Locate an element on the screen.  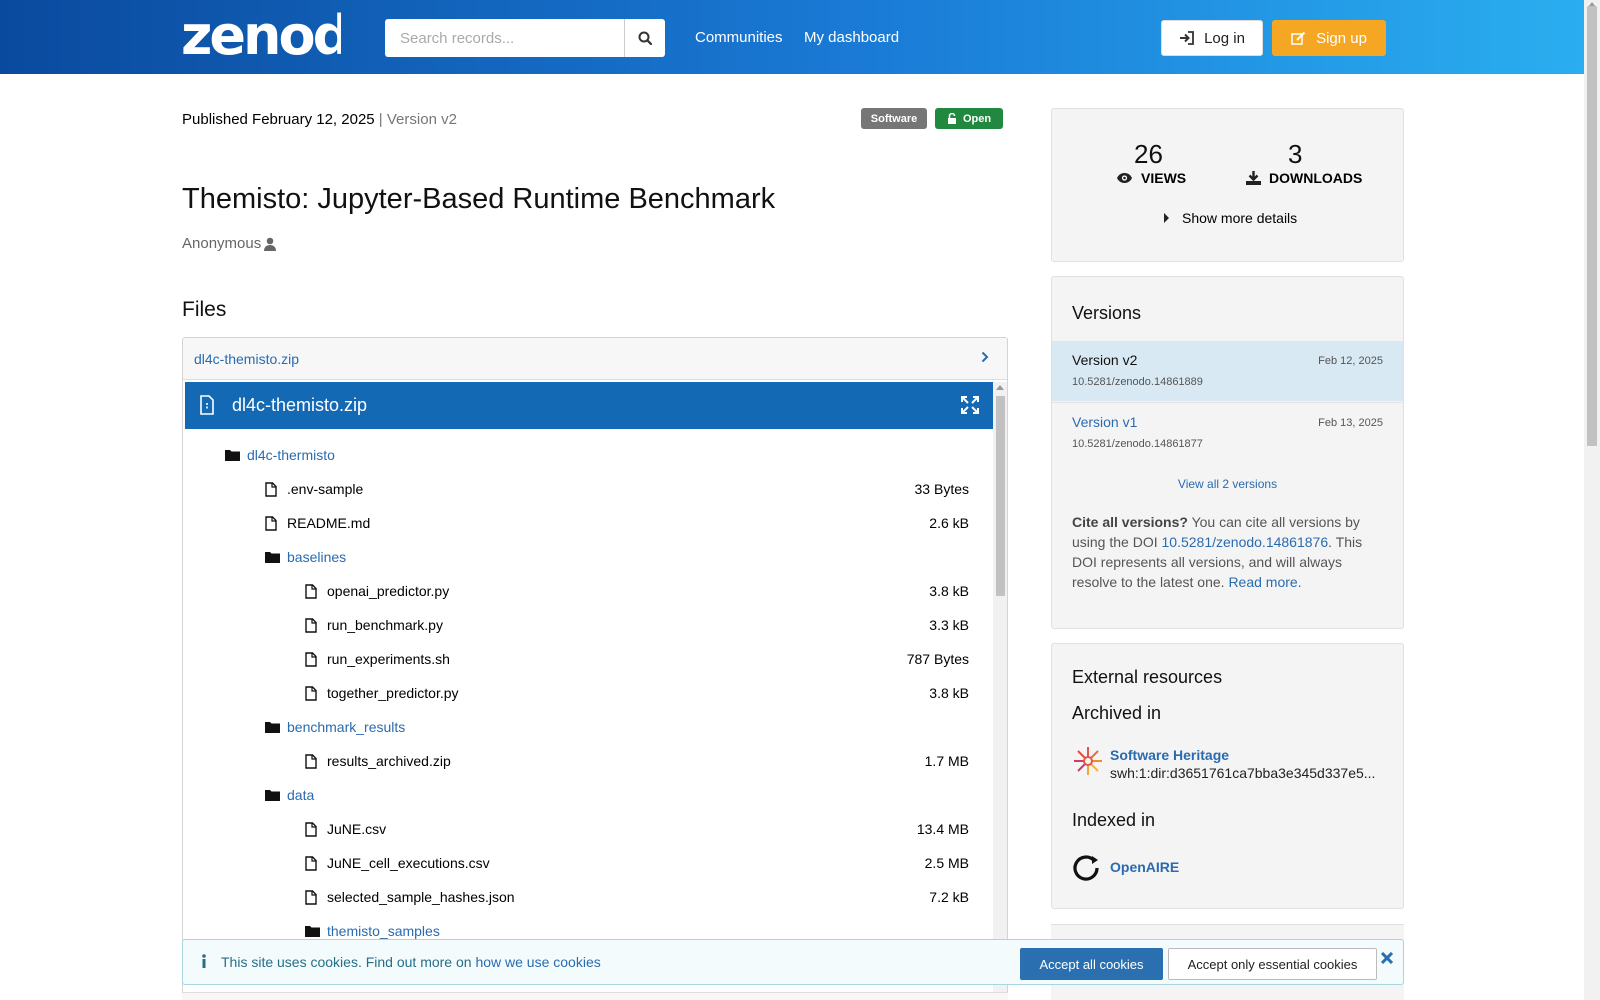
file-size: 787 Bytes is located at coordinates (937, 659).